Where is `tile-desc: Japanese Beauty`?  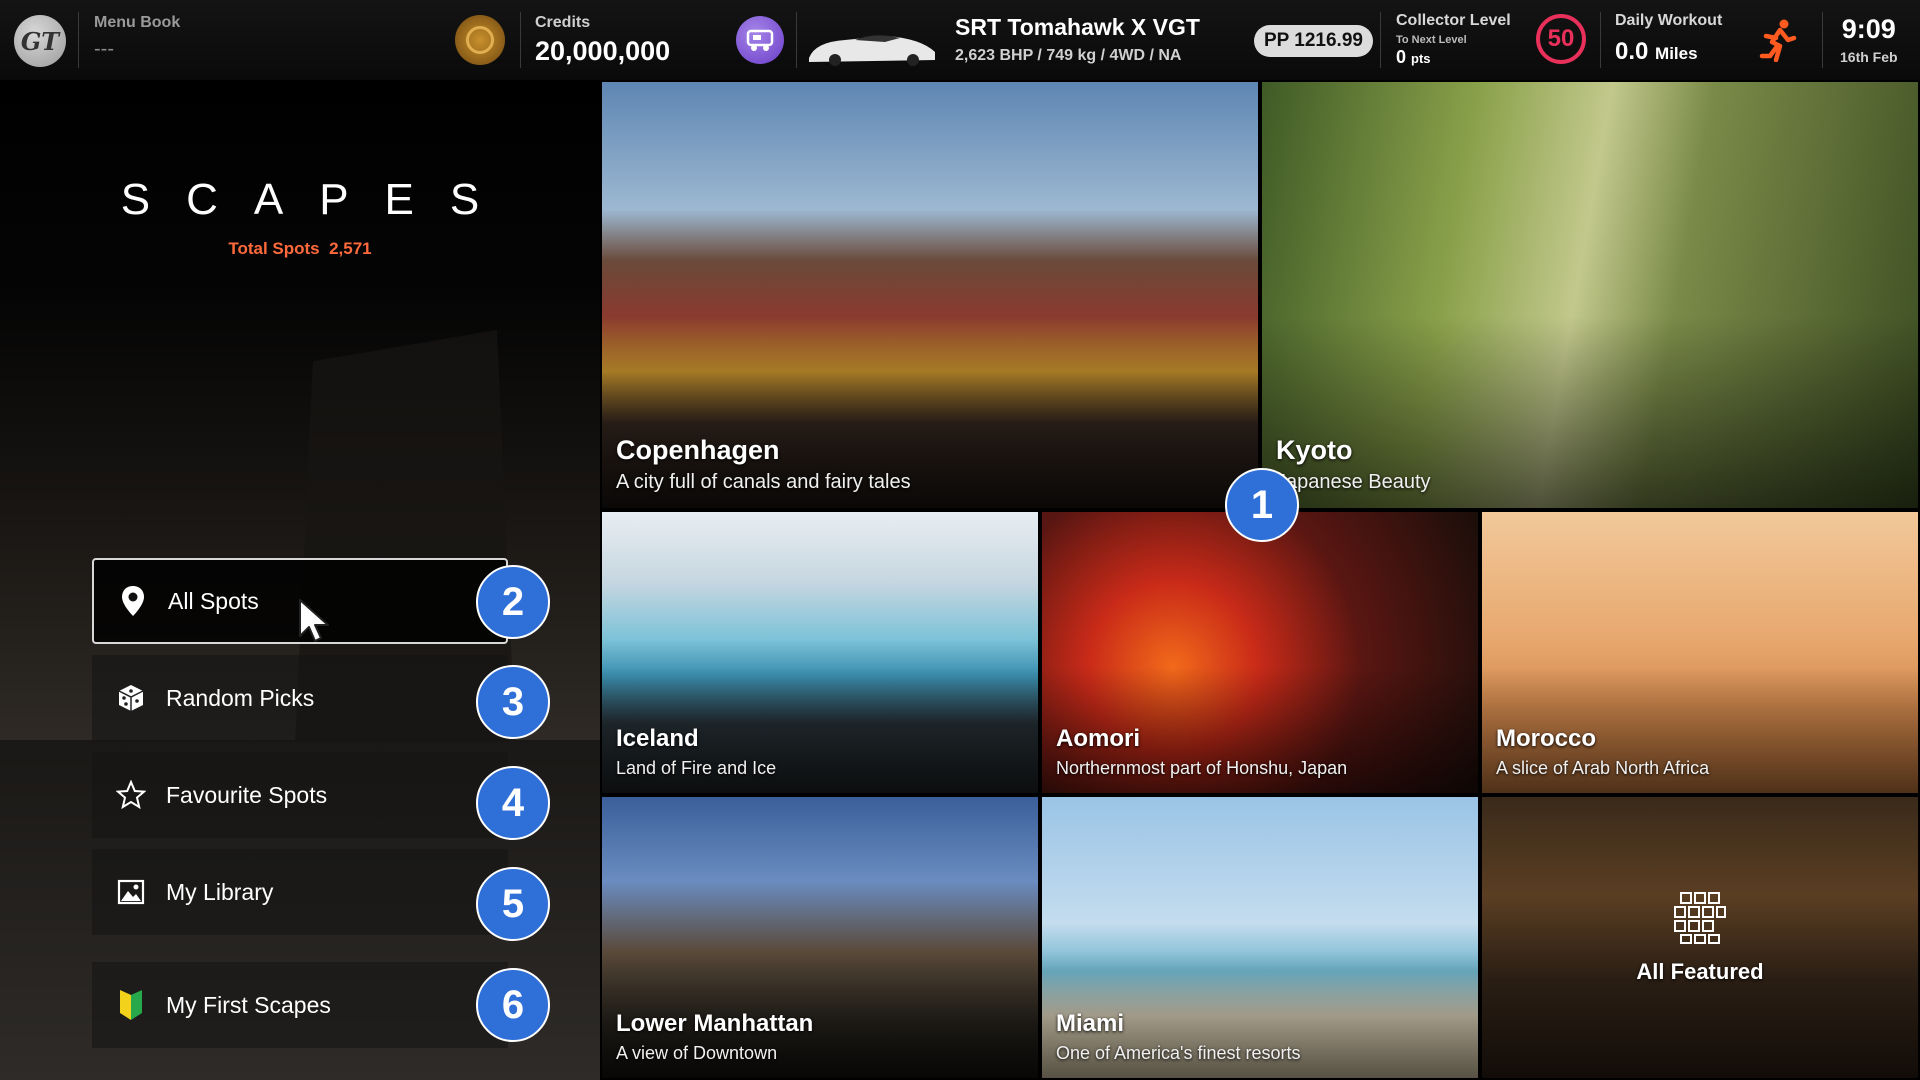
tile-desc: Japanese Beauty is located at coordinates (1353, 482).